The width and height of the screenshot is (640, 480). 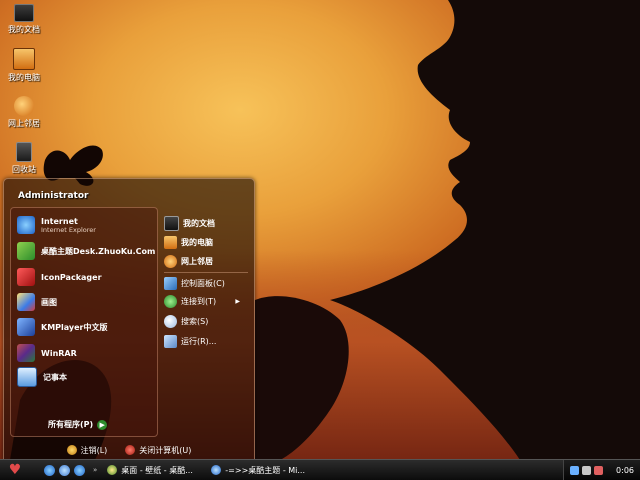 I want to click on heart-start-icon: ♥, so click(x=15, y=470).